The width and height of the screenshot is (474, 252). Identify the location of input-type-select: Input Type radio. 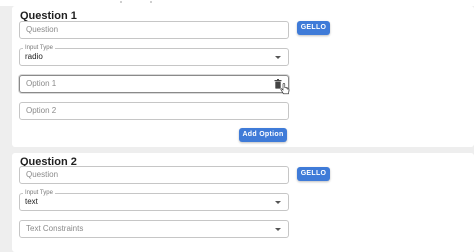
(154, 55).